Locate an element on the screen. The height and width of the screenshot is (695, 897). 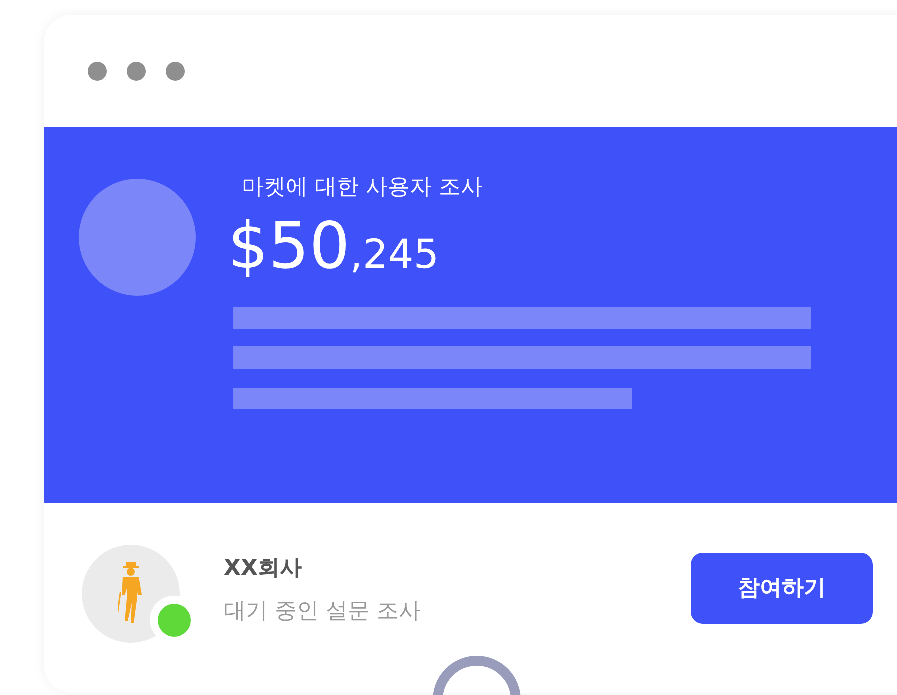
ring-icon is located at coordinates (477, 675).